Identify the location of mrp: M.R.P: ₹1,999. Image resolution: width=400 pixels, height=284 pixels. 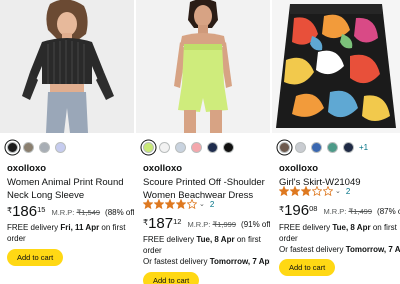
(211, 224).